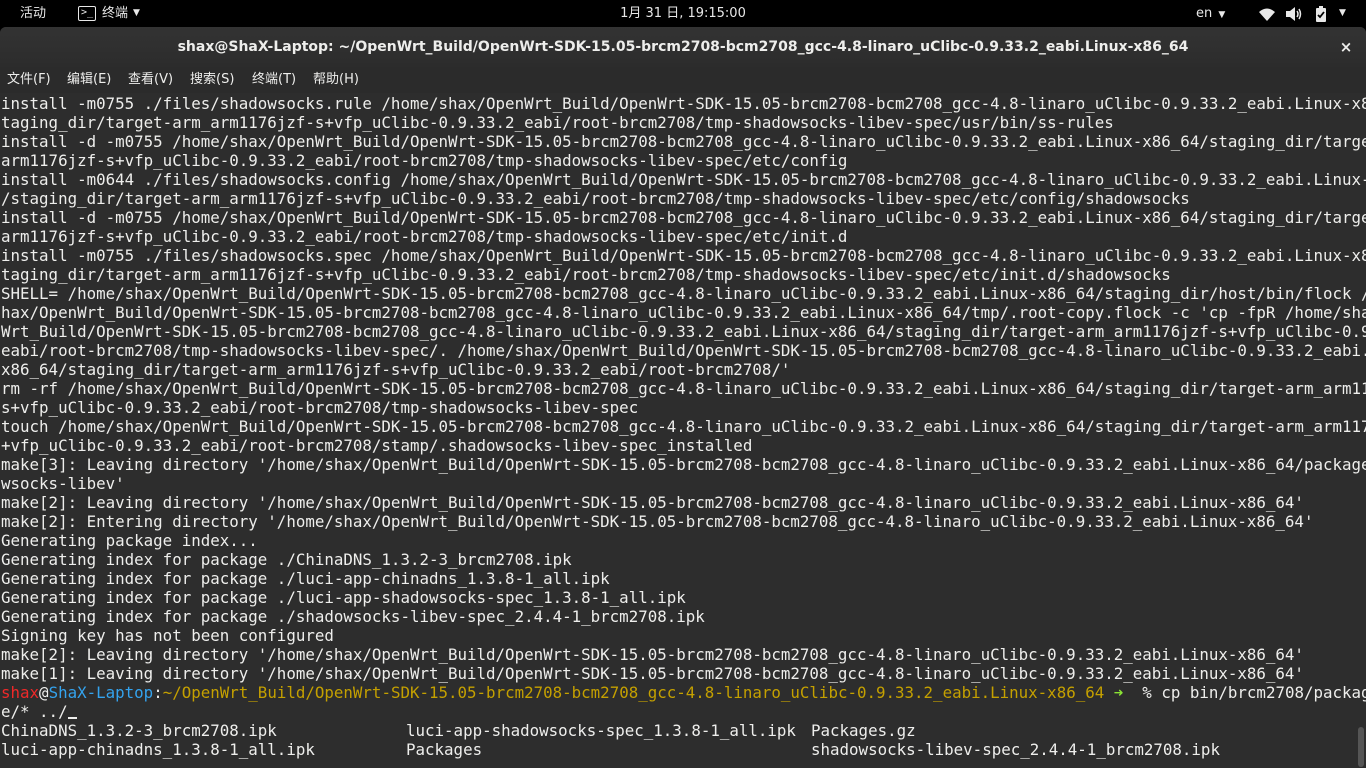 This screenshot has width=1366, height=768. I want to click on prompt-user: shax, so click(20, 692).